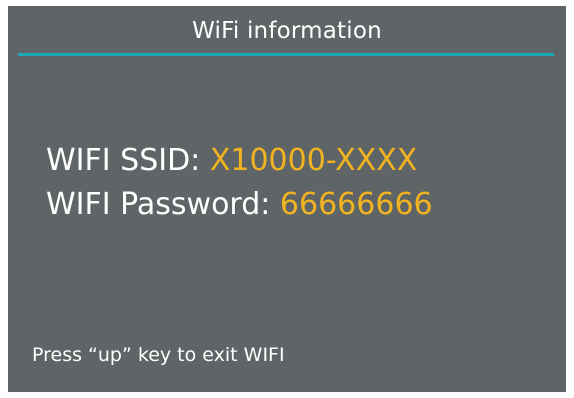 The height and width of the screenshot is (398, 574). Describe the element at coordinates (286, 54) in the screenshot. I see `title-divider` at that location.